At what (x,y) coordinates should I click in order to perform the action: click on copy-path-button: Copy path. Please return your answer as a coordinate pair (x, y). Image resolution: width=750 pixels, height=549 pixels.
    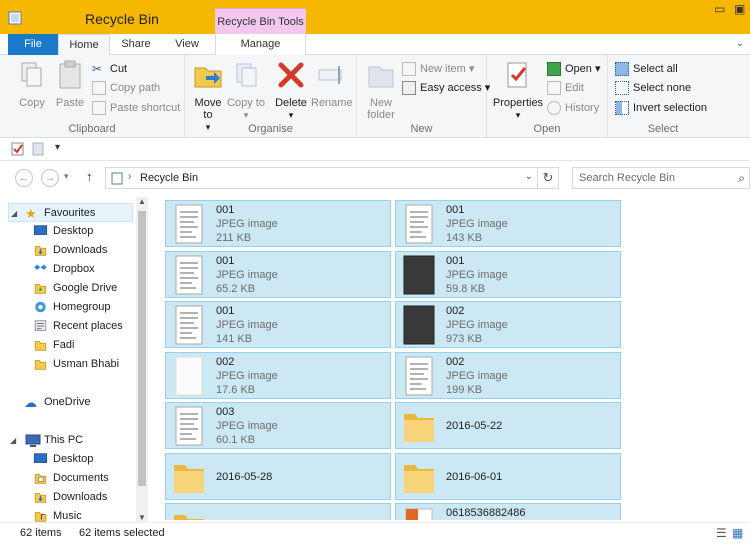
    Looking at the image, I should click on (126, 88).